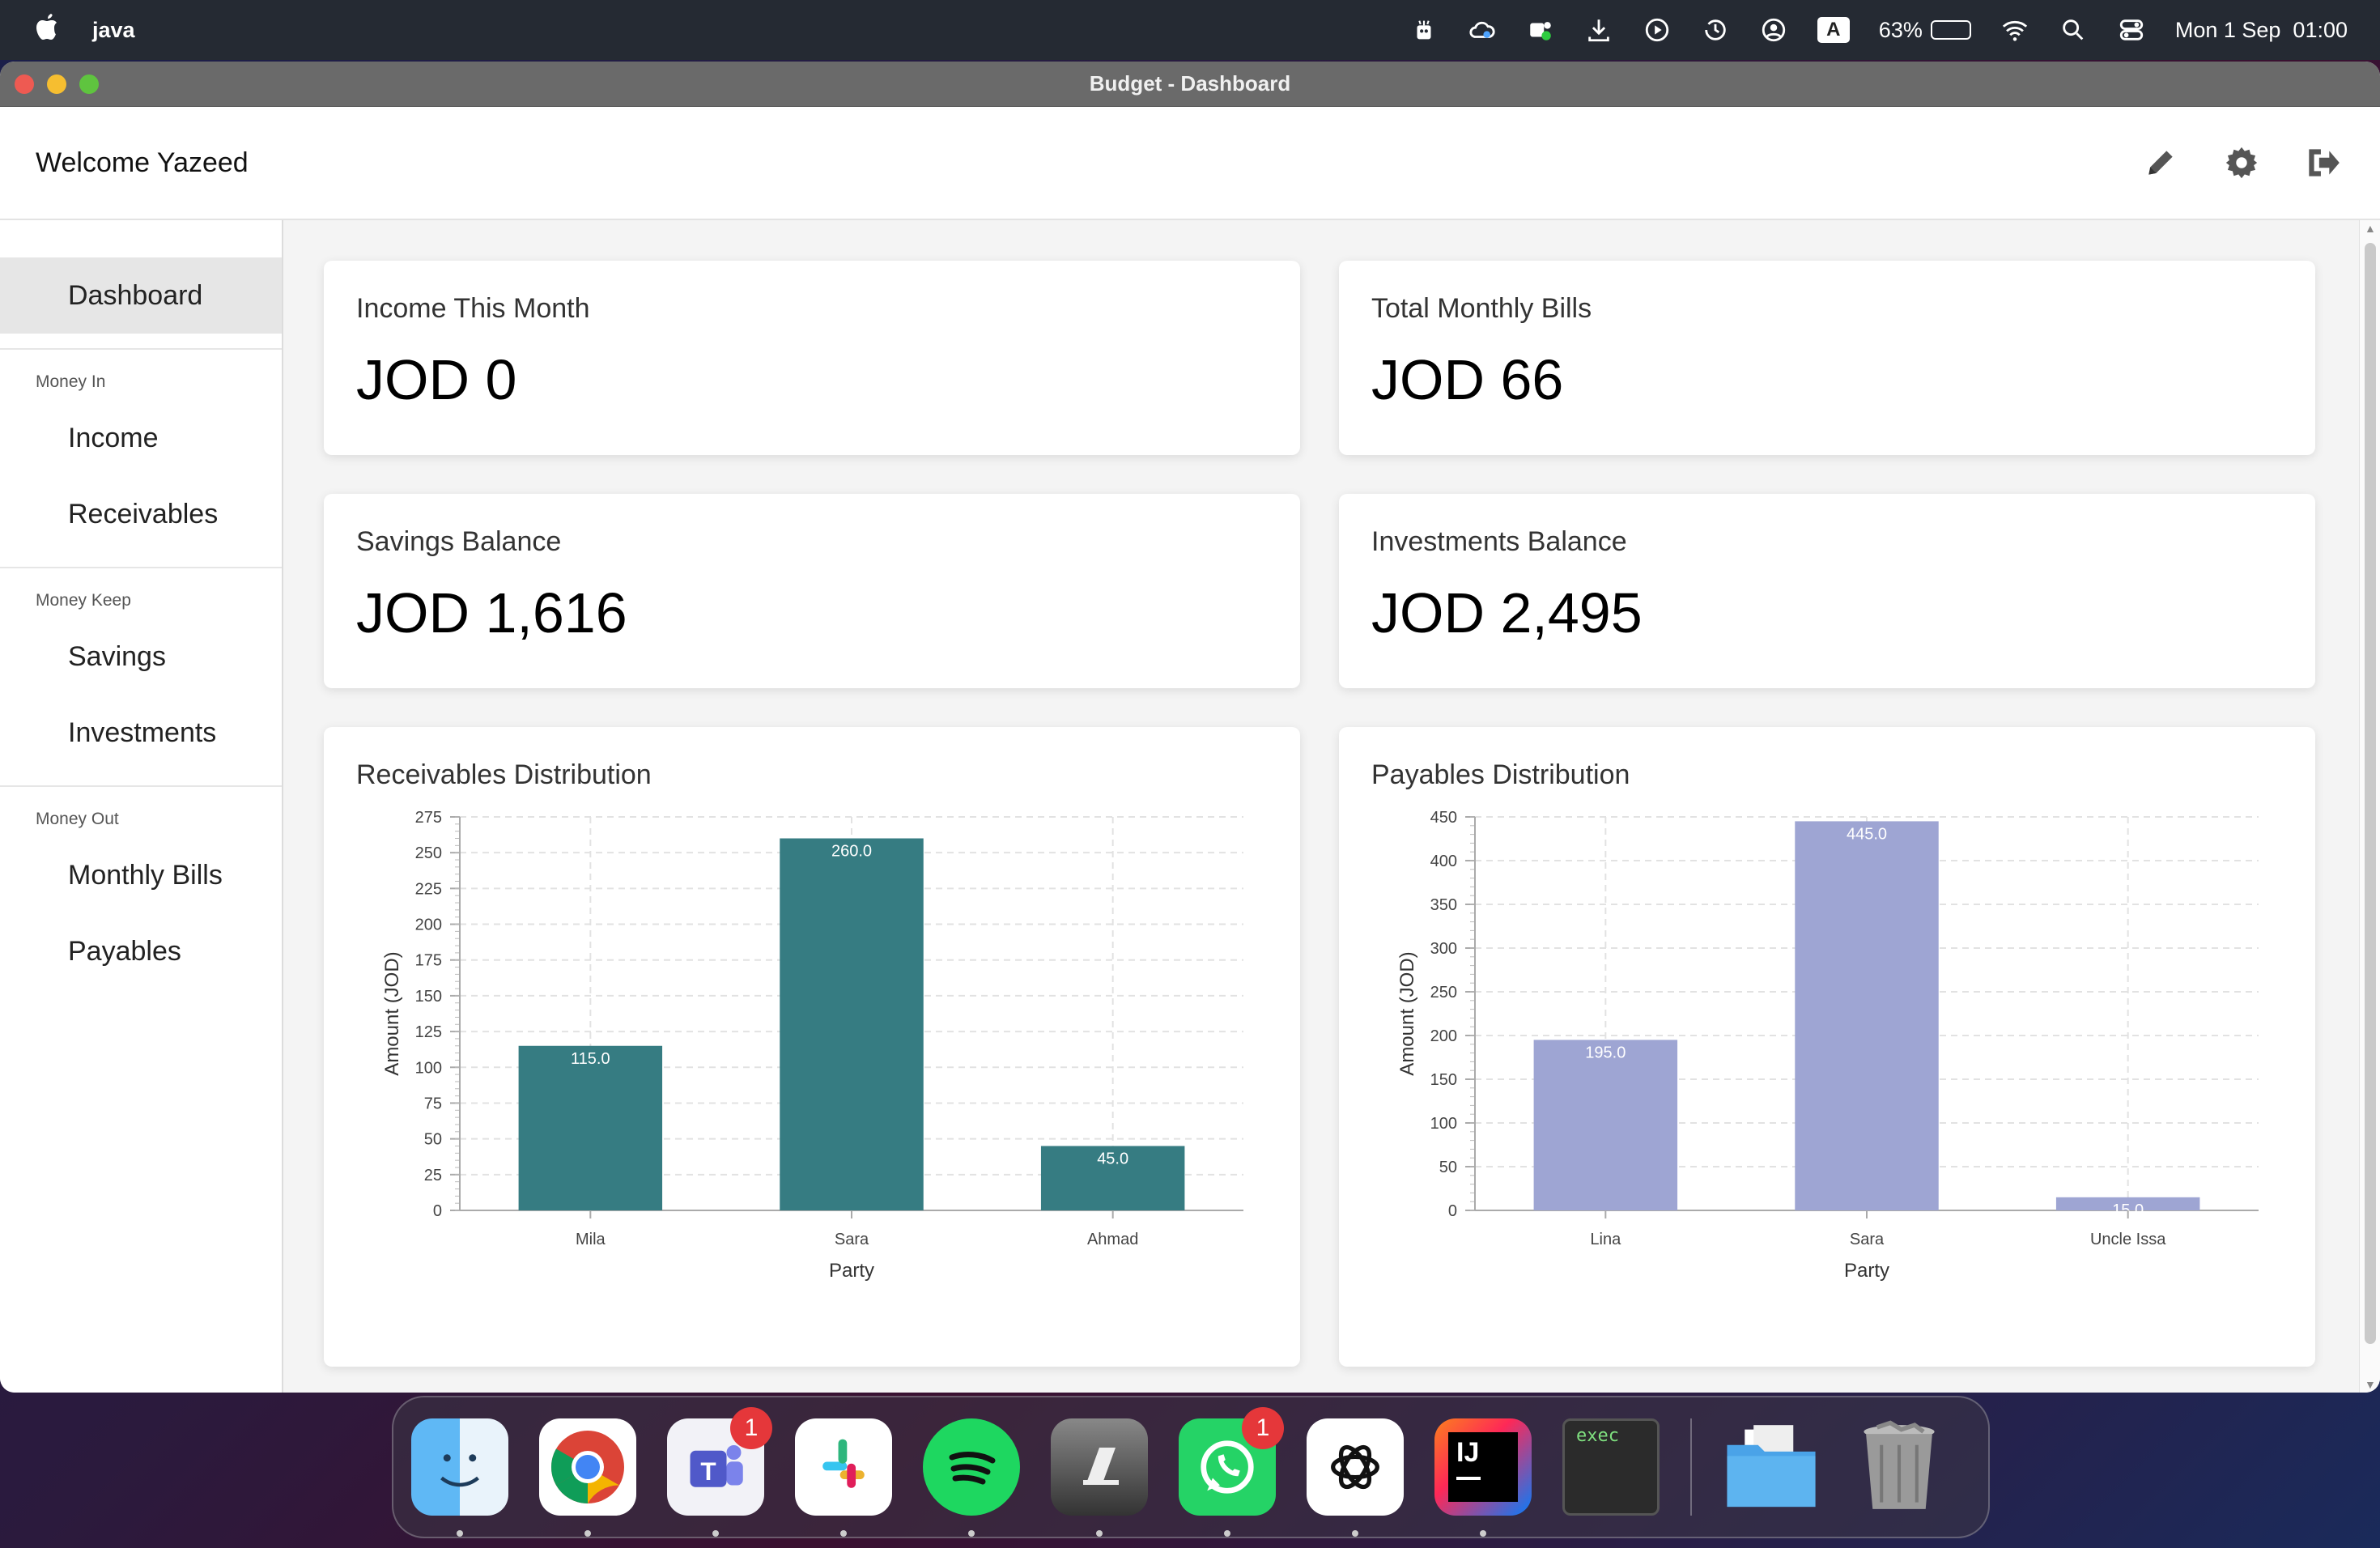  I want to click on savings-value: JOD 1,616, so click(491, 612).